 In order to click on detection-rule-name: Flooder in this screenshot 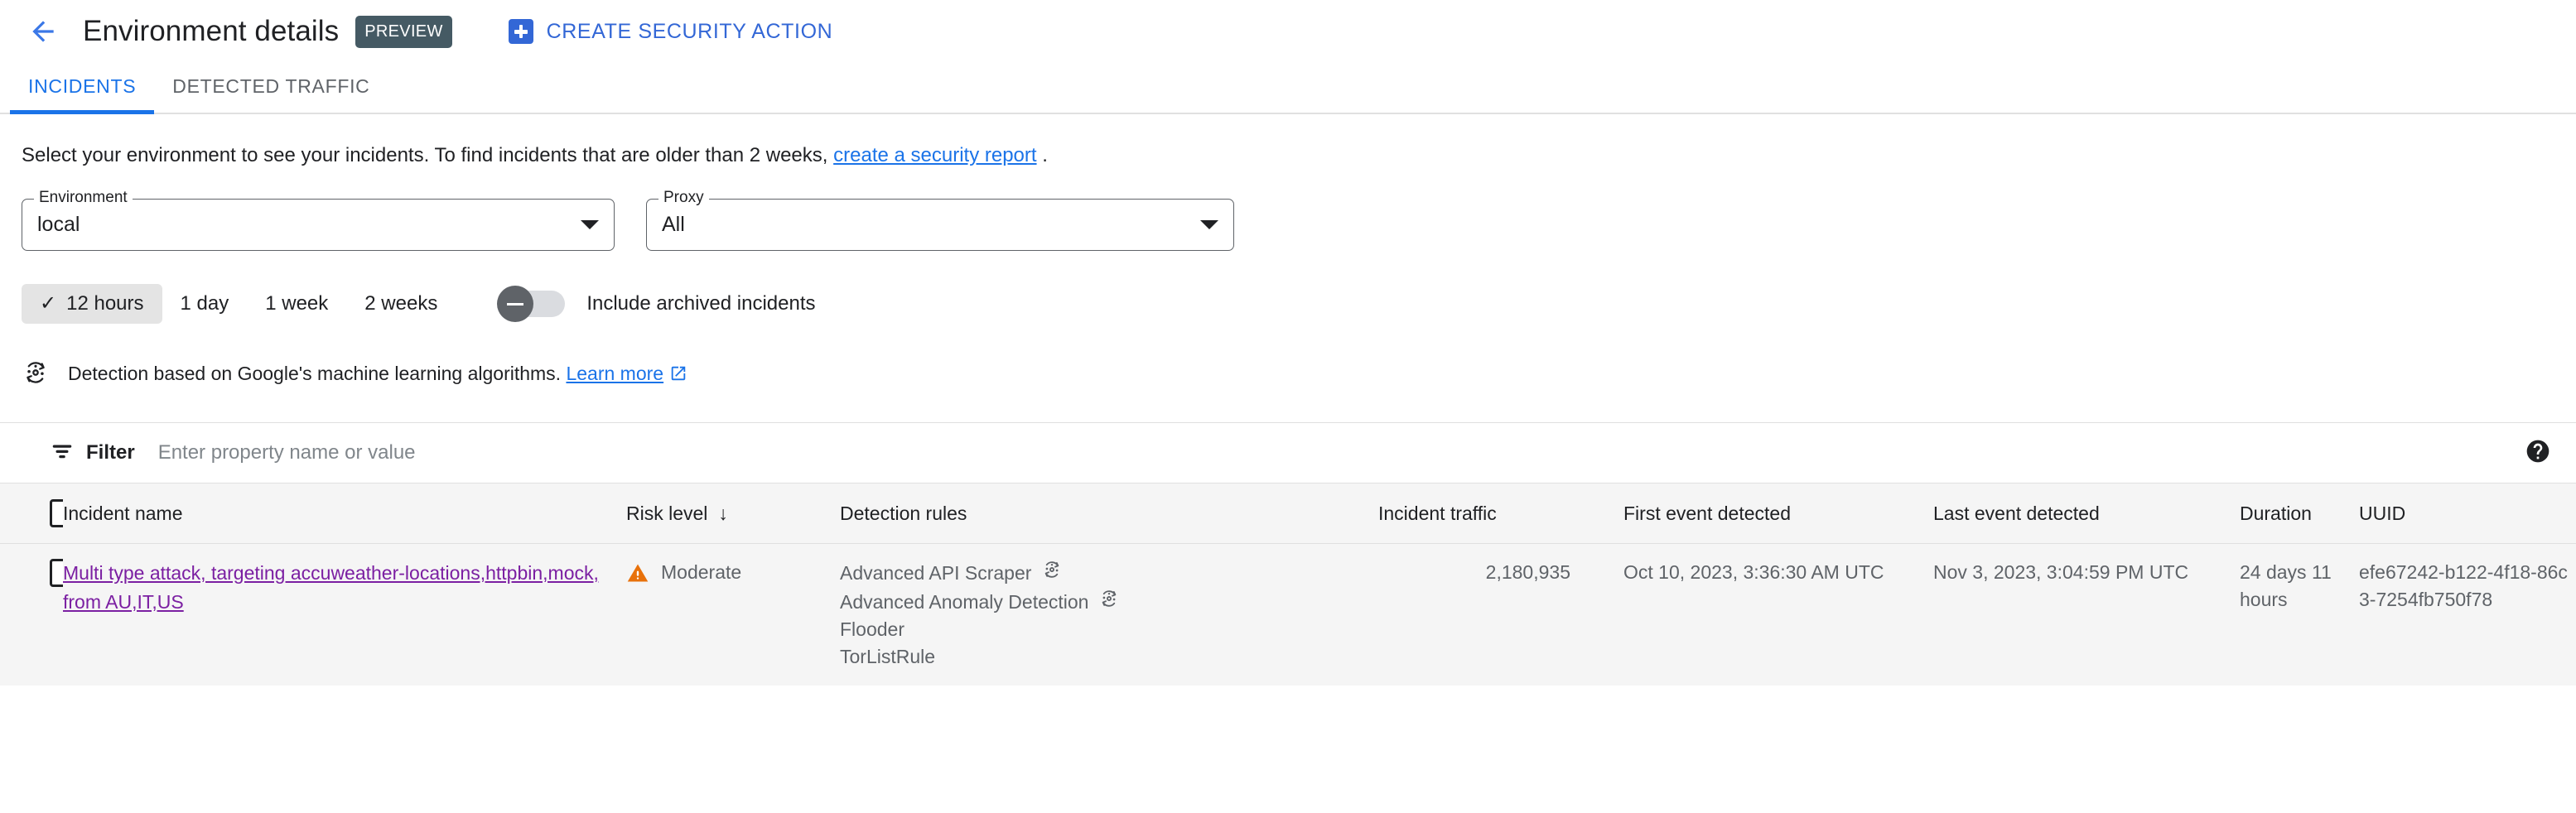, I will do `click(872, 629)`.